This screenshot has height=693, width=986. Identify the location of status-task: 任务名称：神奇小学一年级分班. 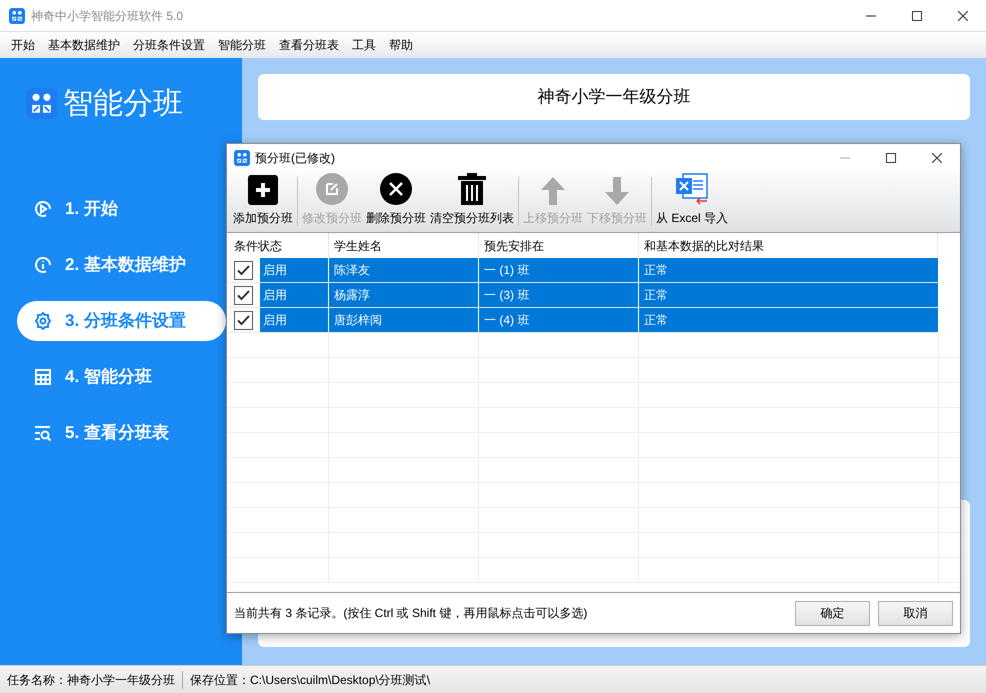
(91, 679).